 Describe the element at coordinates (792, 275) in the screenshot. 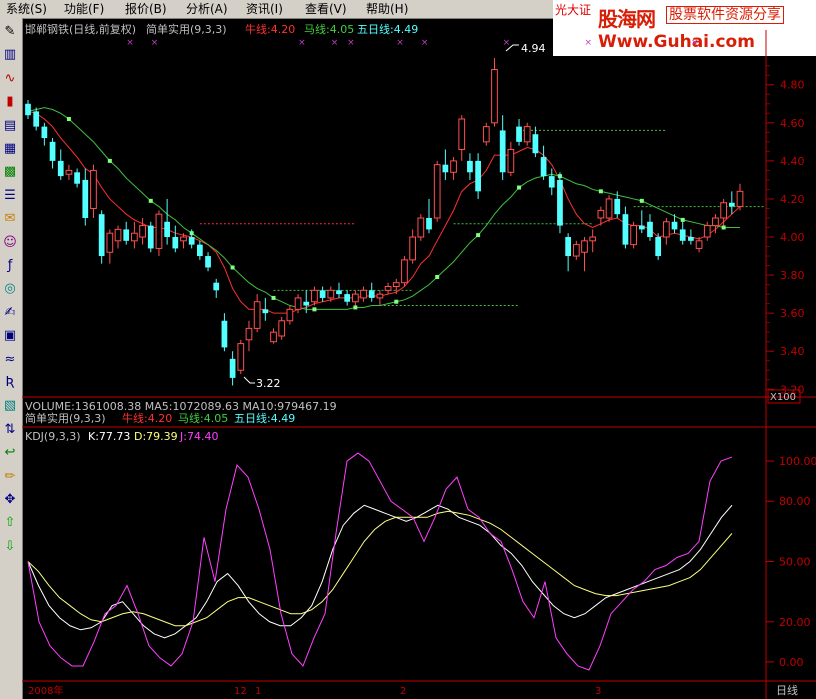

I see `price-tick-label: 3.80` at that location.